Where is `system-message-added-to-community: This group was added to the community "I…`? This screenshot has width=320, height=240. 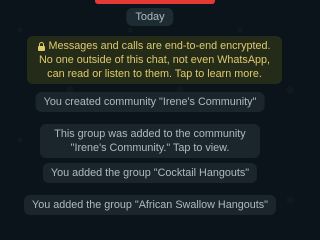
system-message-added-to-community: This group was added to the community "I… is located at coordinates (150, 141).